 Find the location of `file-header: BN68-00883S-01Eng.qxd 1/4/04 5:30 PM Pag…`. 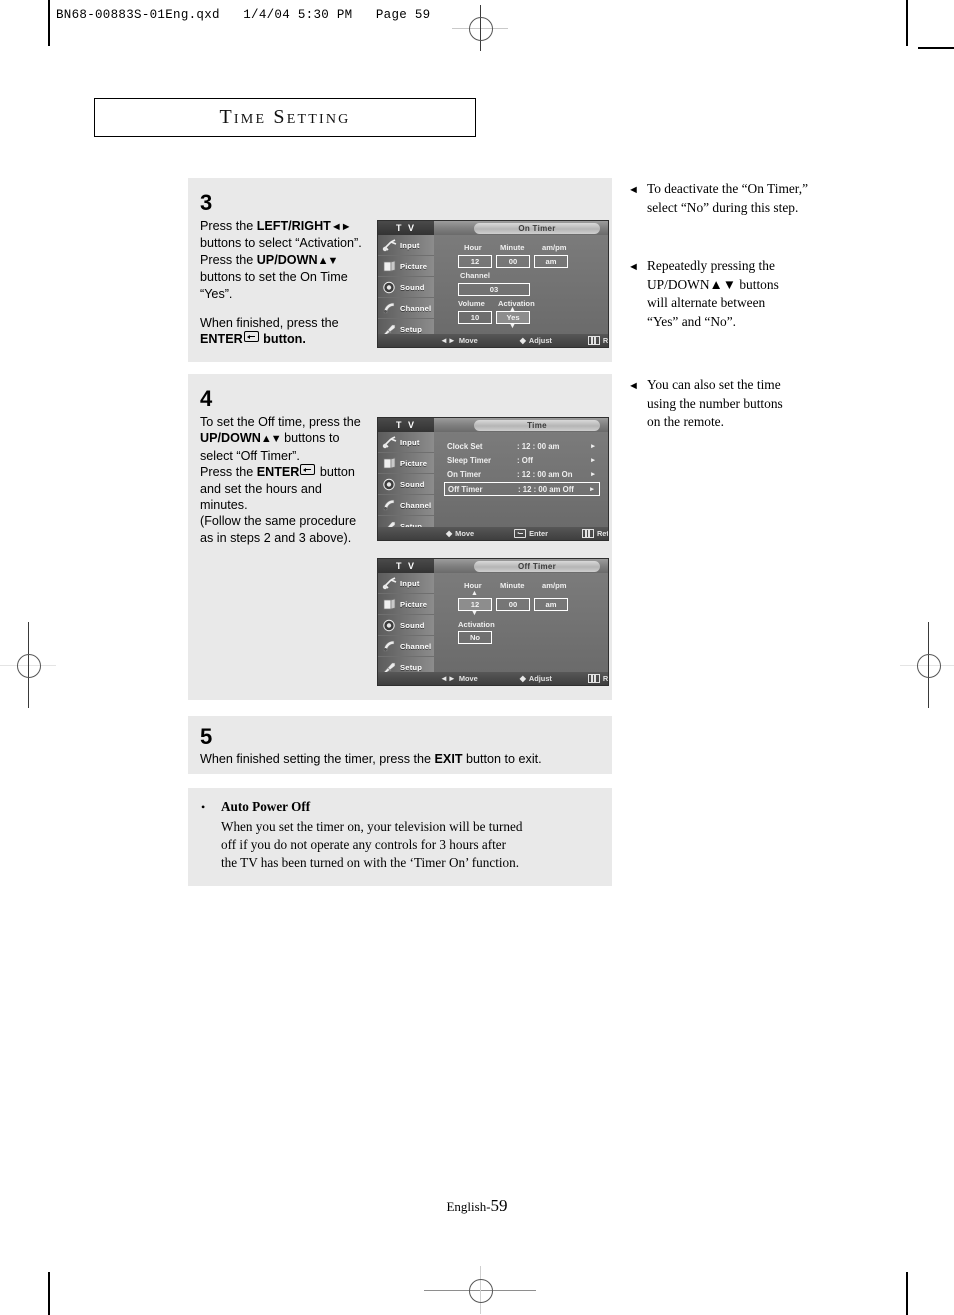

file-header: BN68-00883S-01Eng.qxd 1/4/04 5:30 PM Pag… is located at coordinates (243, 15).